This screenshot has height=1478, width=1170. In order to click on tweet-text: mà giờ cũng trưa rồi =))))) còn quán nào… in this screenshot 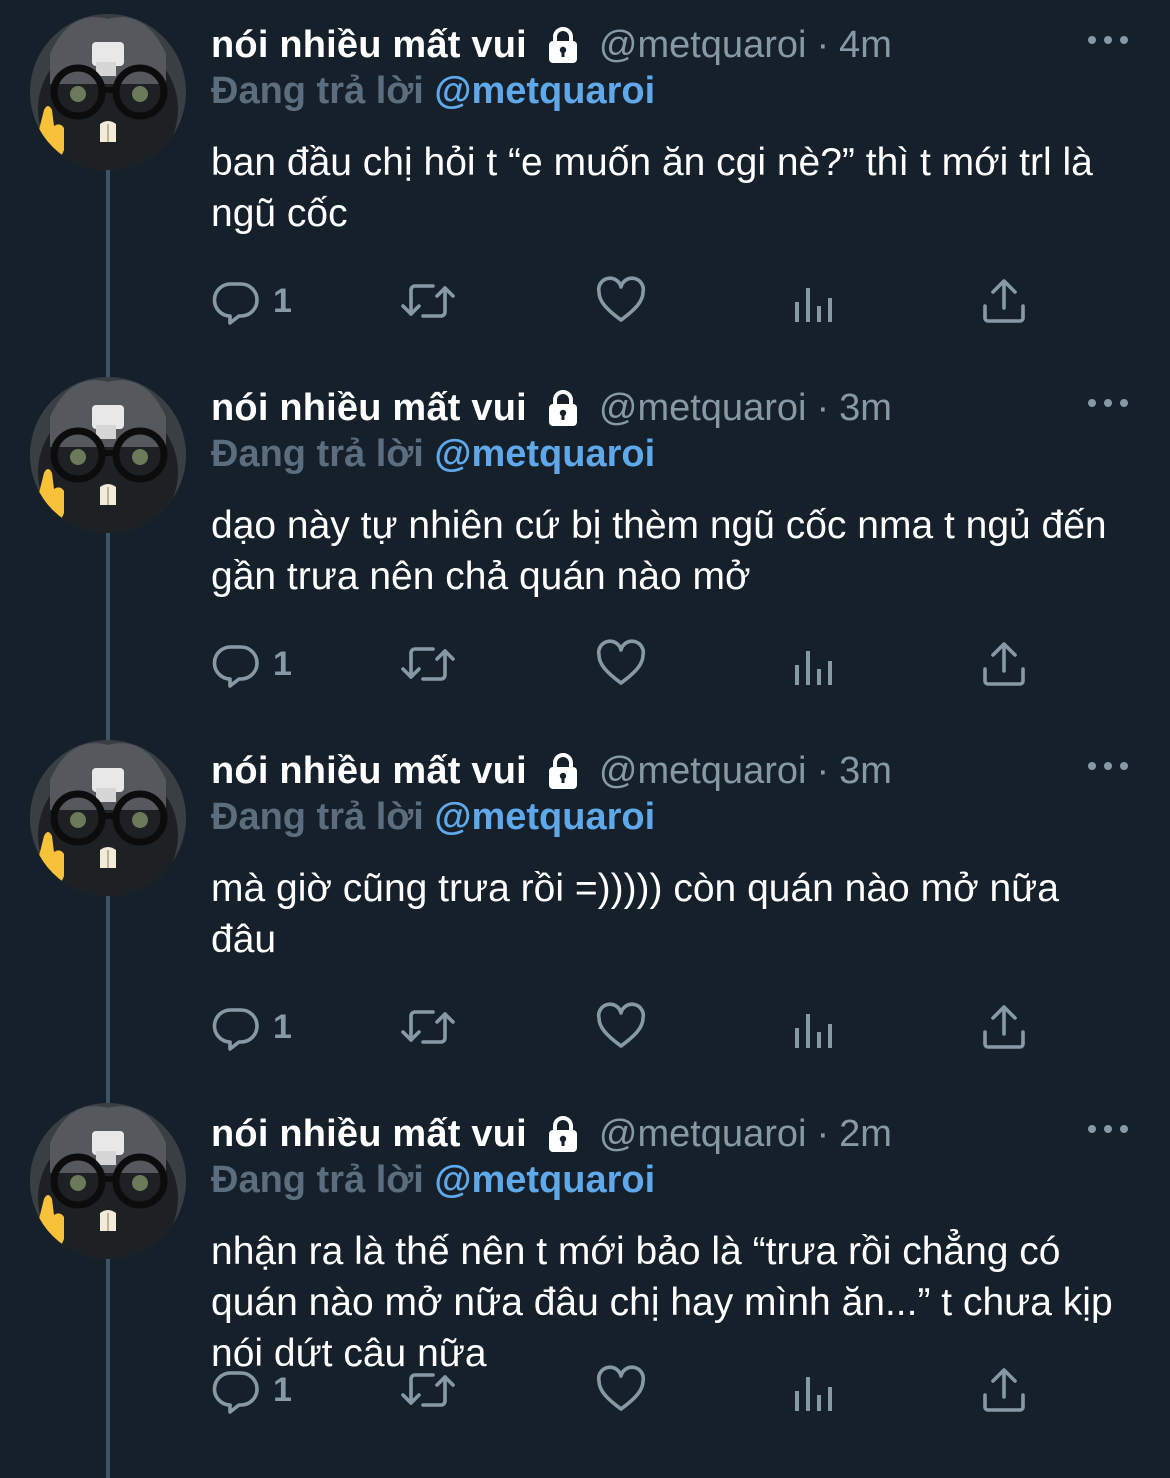, I will do `click(635, 914)`.